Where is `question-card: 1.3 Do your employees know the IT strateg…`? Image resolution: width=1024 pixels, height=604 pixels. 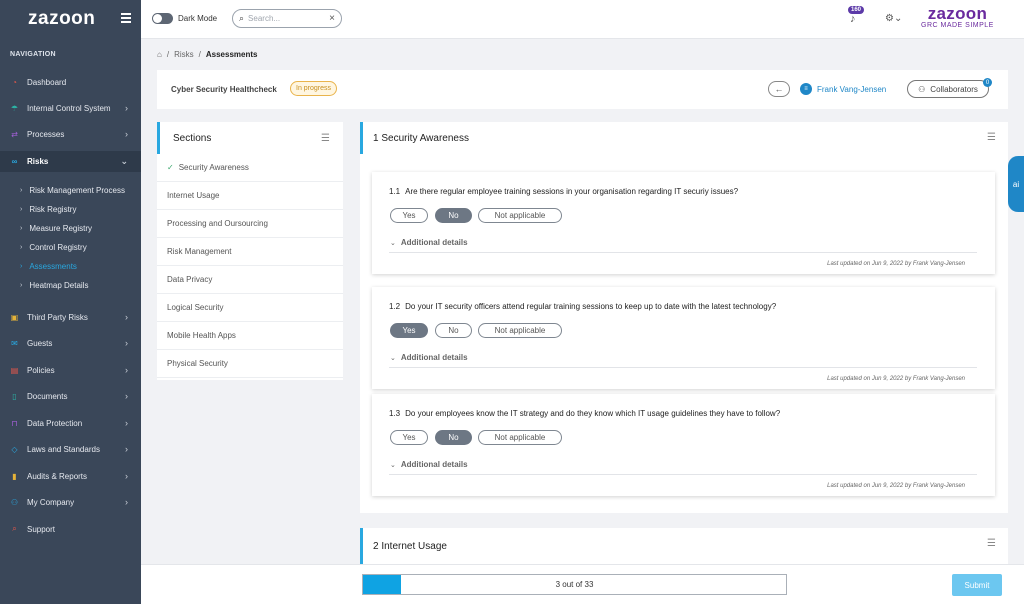 question-card: 1.3 Do your employees know the IT strateg… is located at coordinates (683, 445).